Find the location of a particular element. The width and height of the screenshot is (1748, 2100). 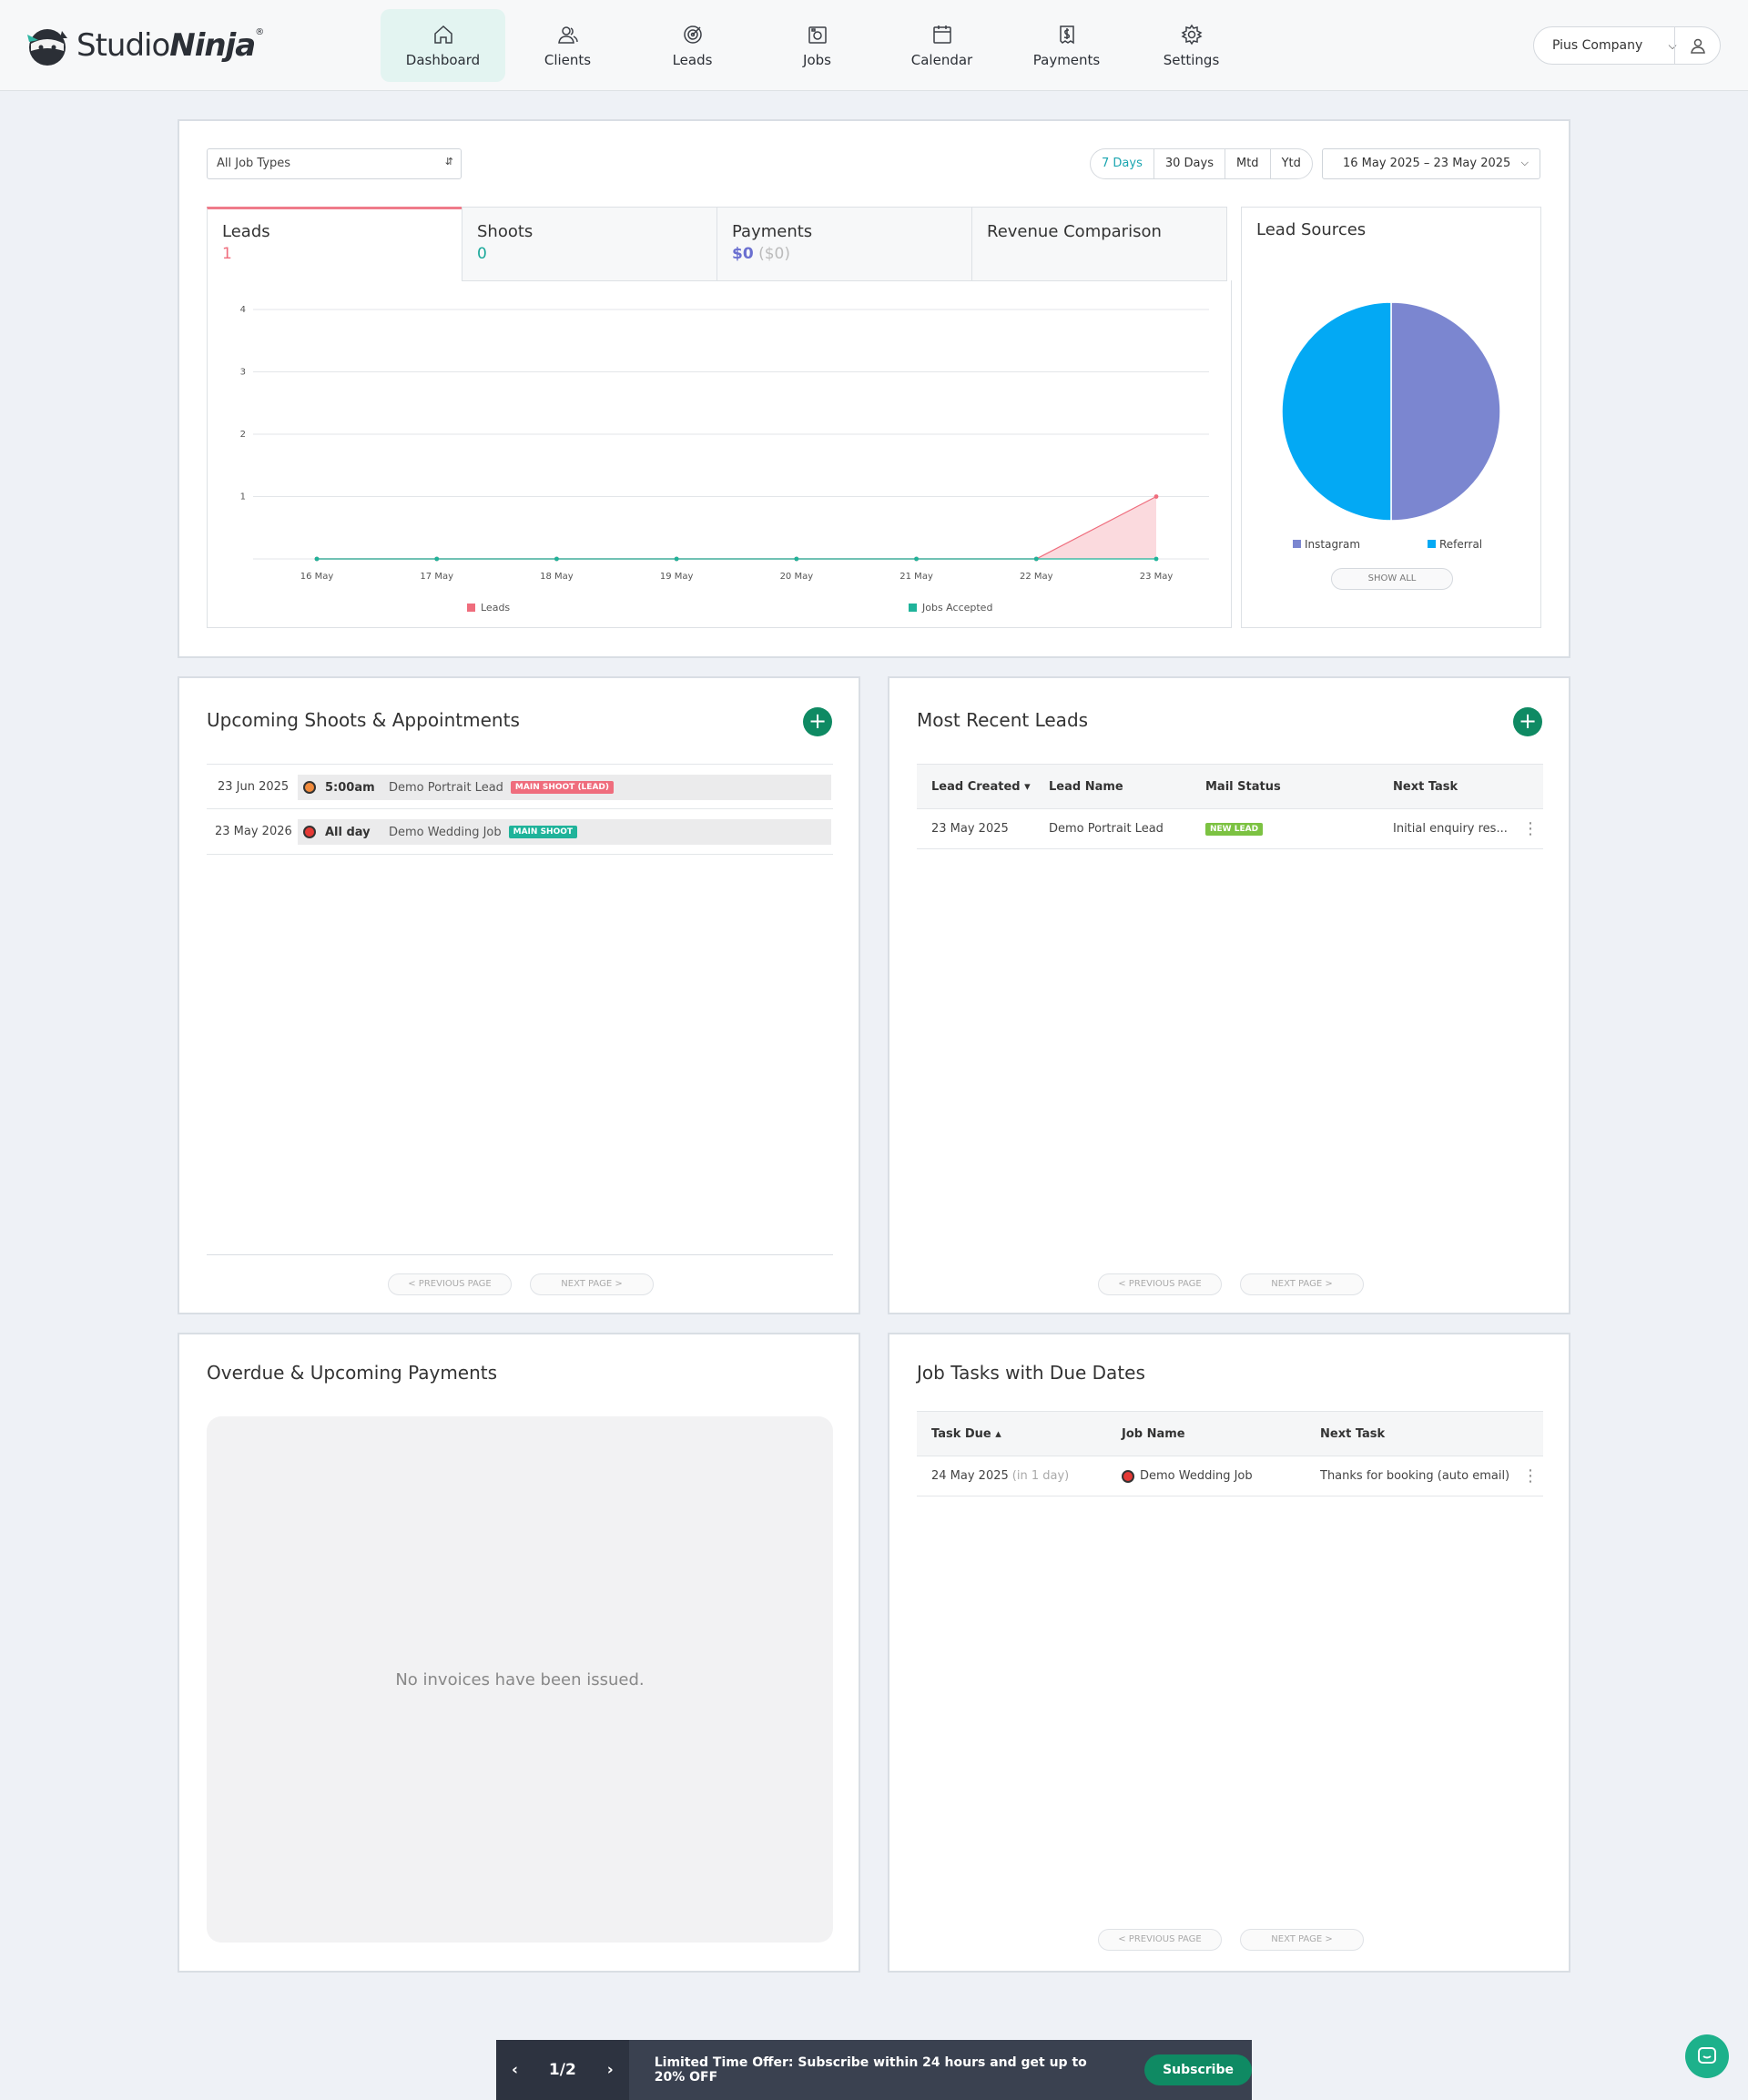

chevron-down-icon: ⌵ is located at coordinates (1524, 162).